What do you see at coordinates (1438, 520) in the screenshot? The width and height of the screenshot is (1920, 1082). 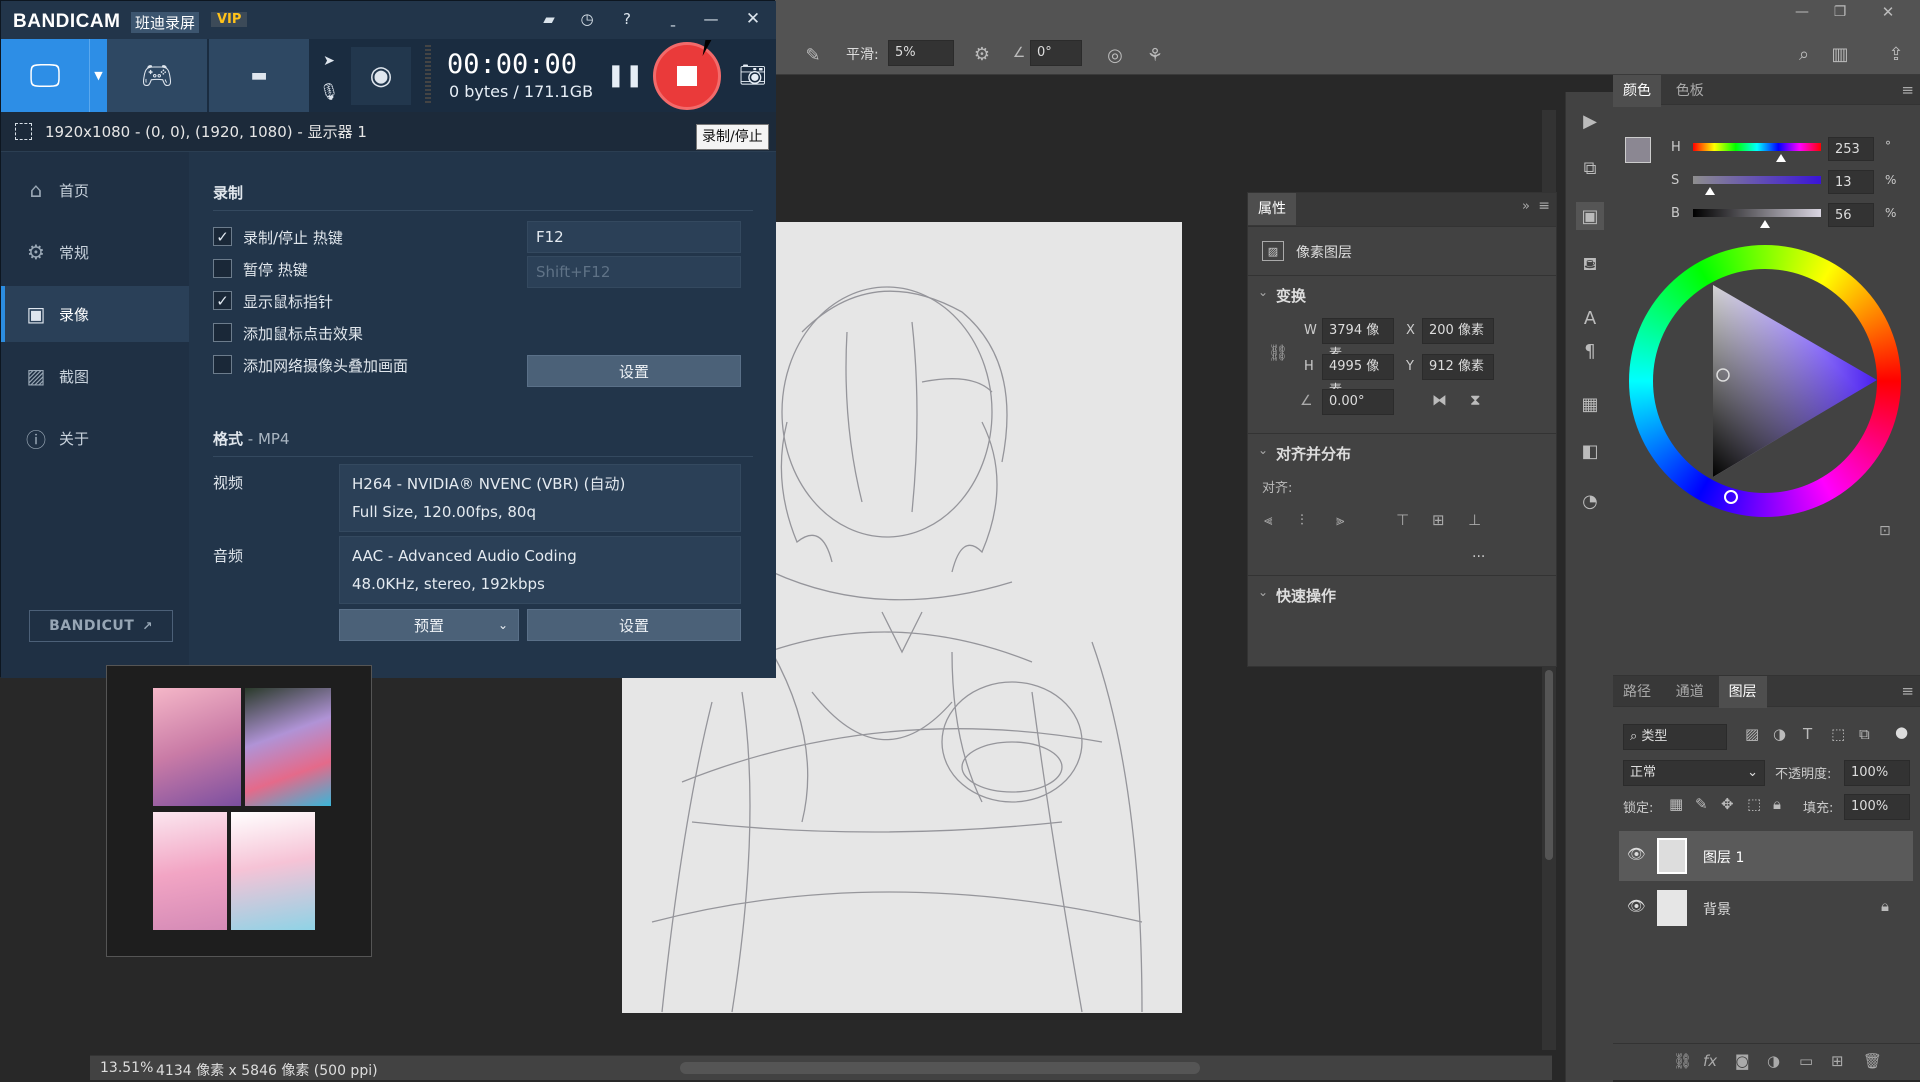 I see `align-middle-icon: ⊞` at bounding box center [1438, 520].